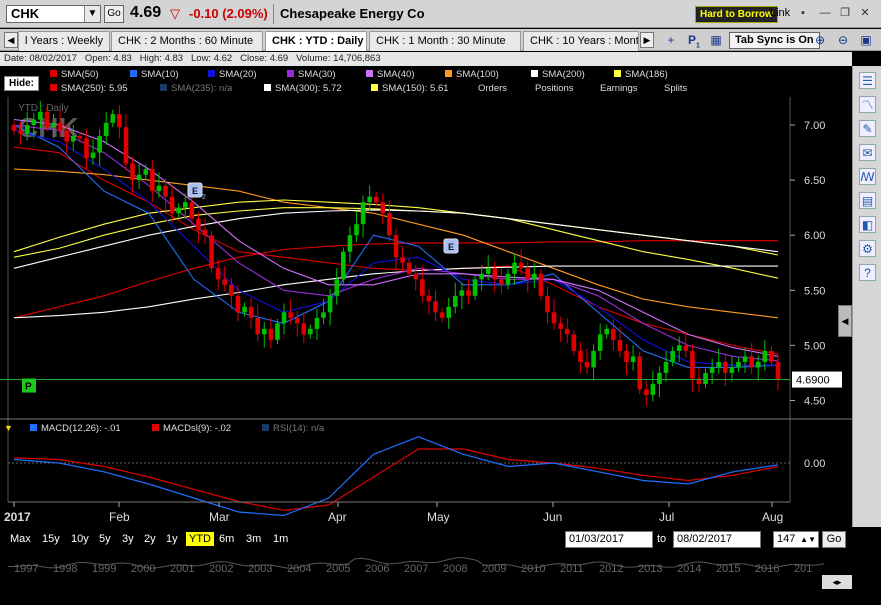 Image resolution: width=881 pixels, height=605 pixels. What do you see at coordinates (867, 176) in the screenshot?
I see `studies-icon: ꟿ` at bounding box center [867, 176].